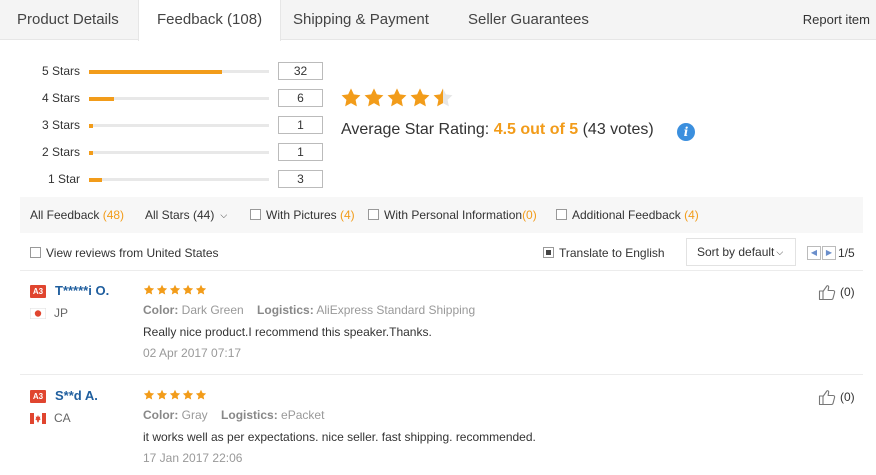 The width and height of the screenshot is (876, 475). Describe the element at coordinates (686, 132) in the screenshot. I see `info-icon: i` at that location.